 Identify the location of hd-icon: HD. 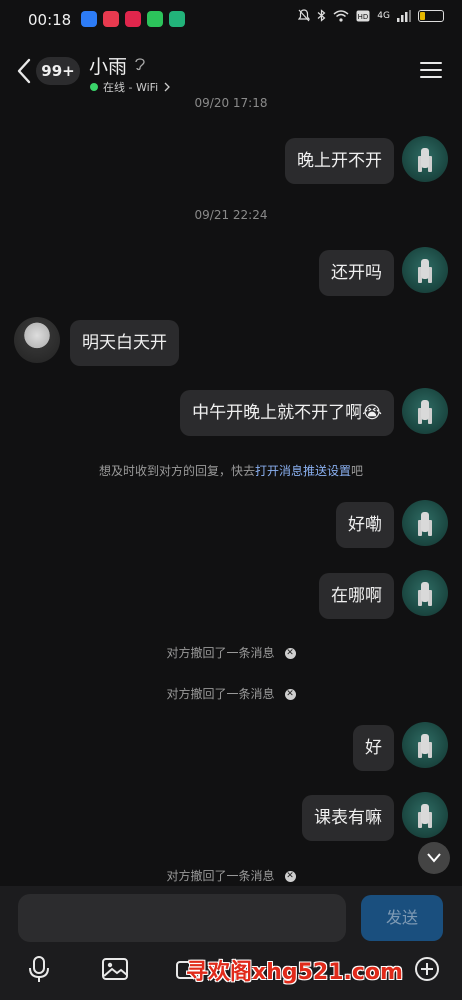
(363, 15).